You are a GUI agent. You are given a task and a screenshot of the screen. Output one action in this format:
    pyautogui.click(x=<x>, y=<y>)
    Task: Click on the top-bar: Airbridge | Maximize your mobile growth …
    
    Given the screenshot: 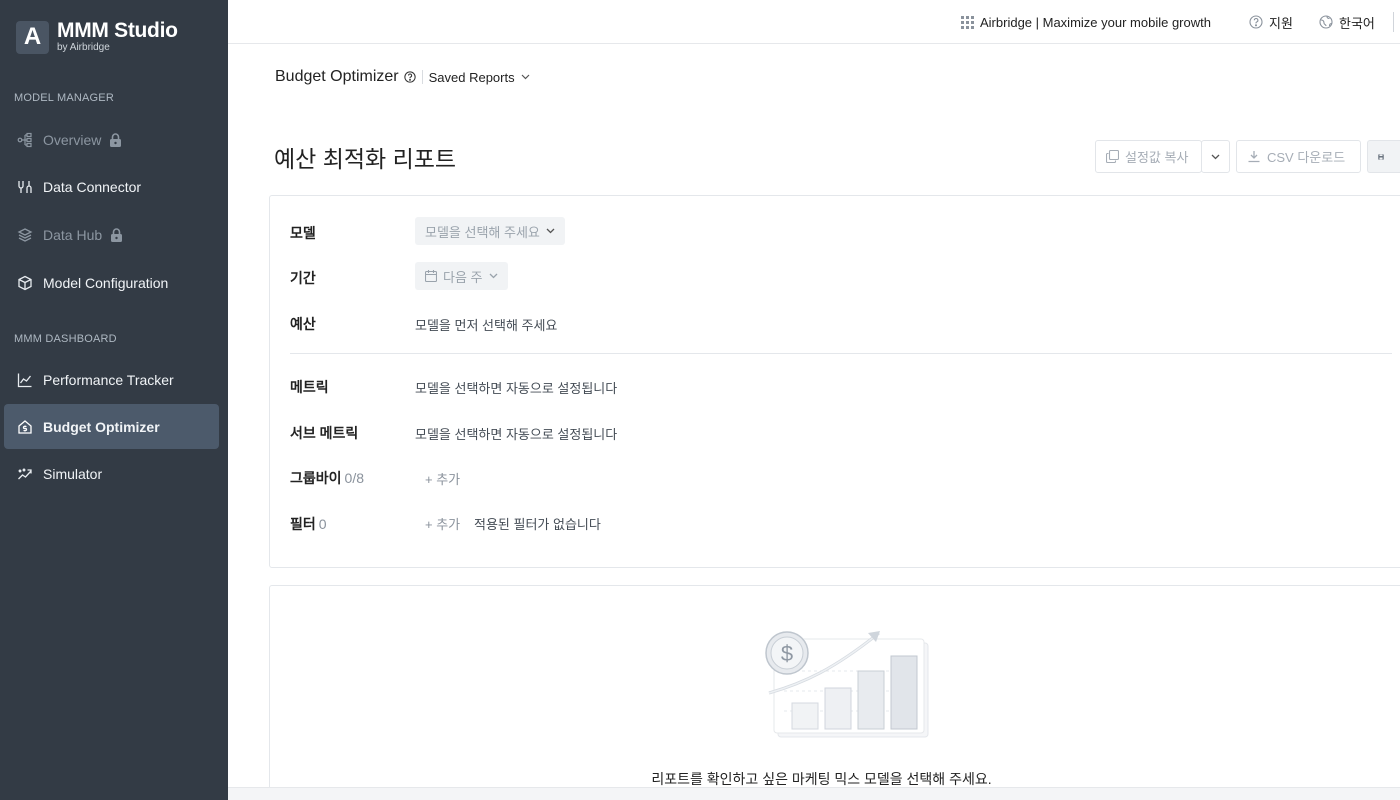 What is the action you would take?
    pyautogui.click(x=814, y=22)
    